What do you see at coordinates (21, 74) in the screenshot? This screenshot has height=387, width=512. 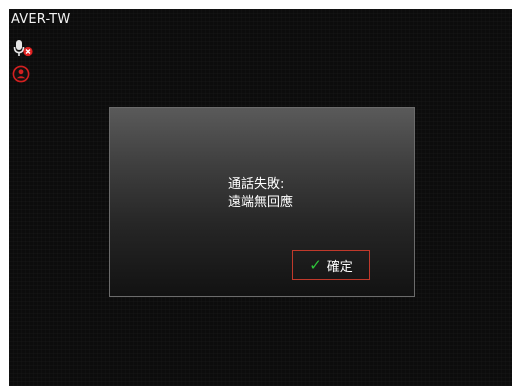 I see `user-circle-icon` at bounding box center [21, 74].